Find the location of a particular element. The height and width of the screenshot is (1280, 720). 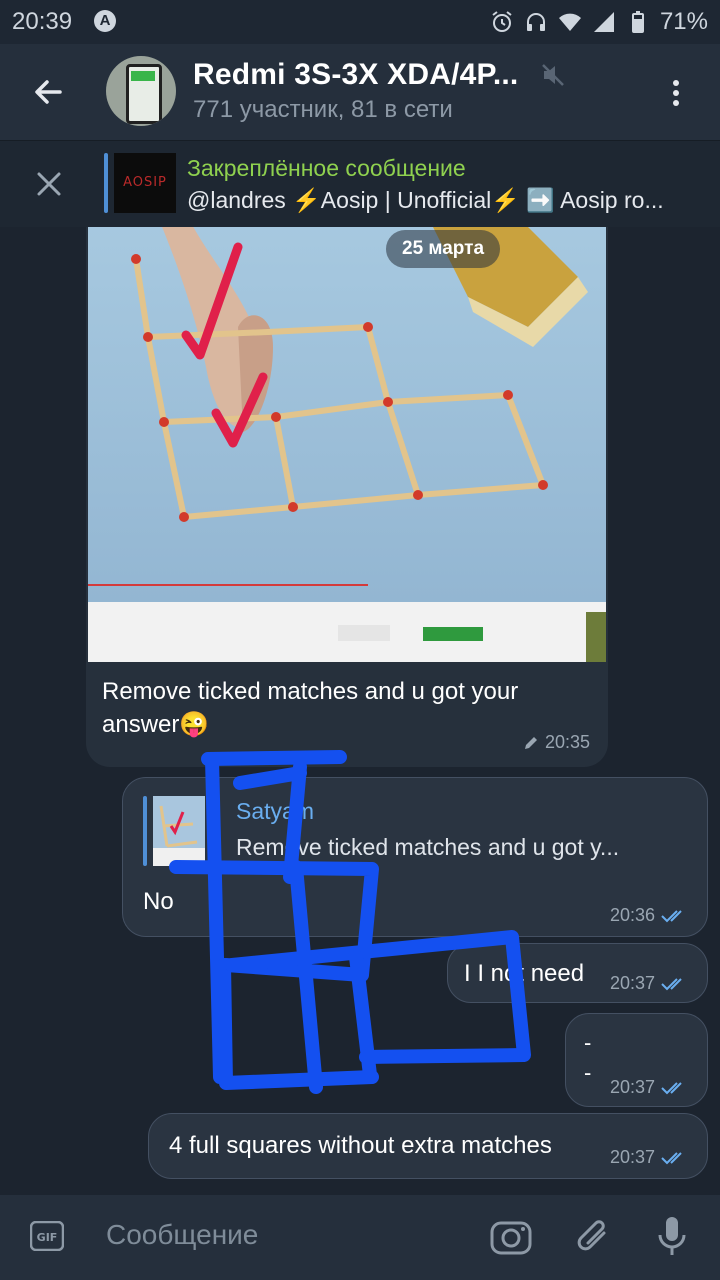

back-arrow-icon is located at coordinates (48, 92).